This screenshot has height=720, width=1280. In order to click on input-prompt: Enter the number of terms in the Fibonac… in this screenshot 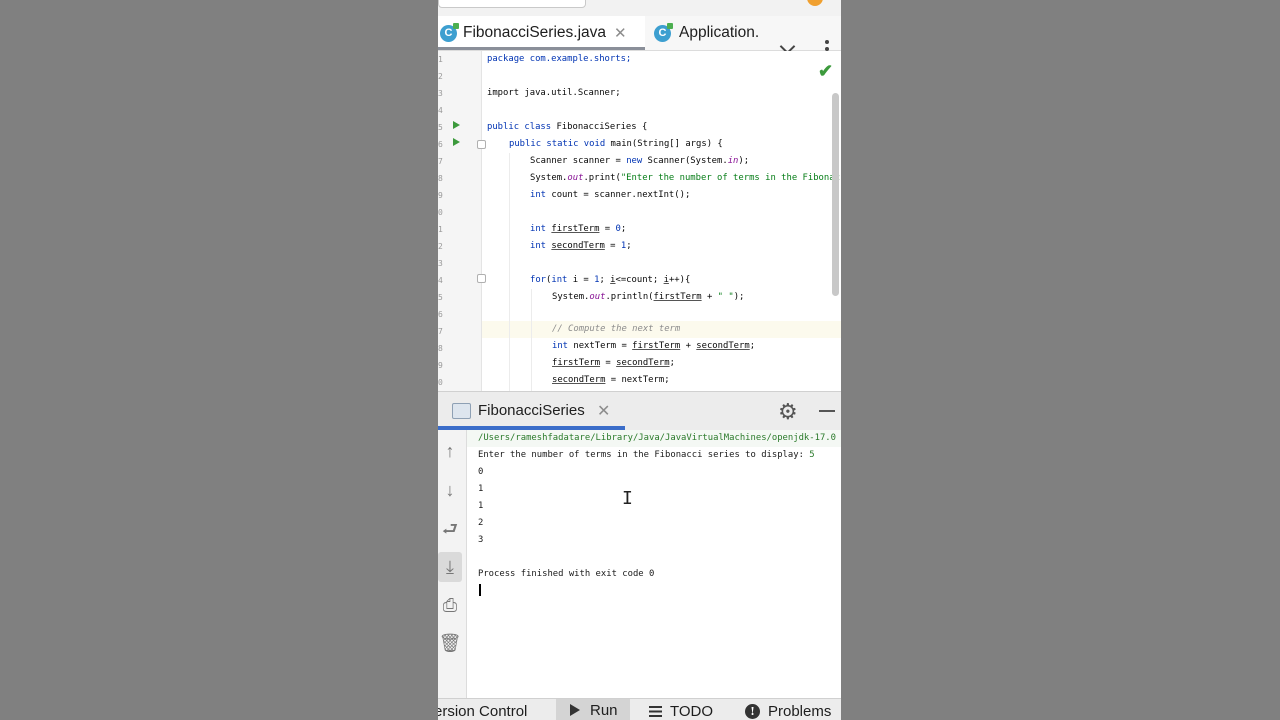, I will do `click(646, 455)`.